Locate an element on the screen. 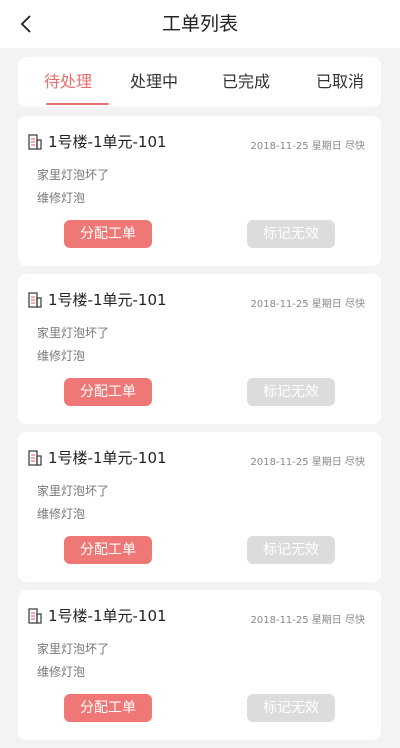 This screenshot has height=748, width=400. status-tabs: 待处理 处理中 已完成 已取消 is located at coordinates (199, 82).